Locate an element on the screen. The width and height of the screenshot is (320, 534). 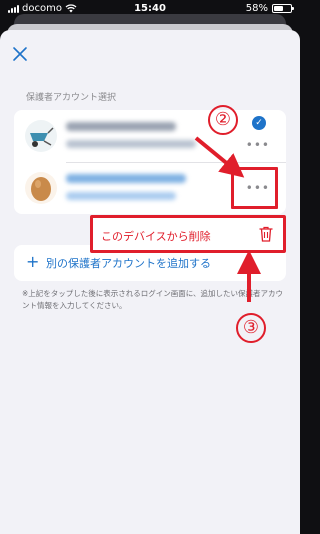
plus-icon: + is located at coordinates (33, 261).